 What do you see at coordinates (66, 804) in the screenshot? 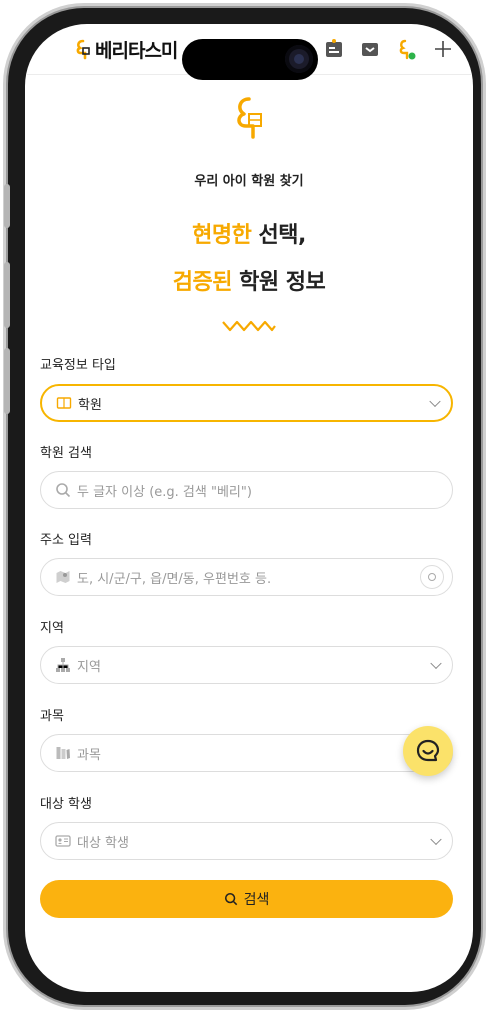
I see `target-label: 대상 학생` at bounding box center [66, 804].